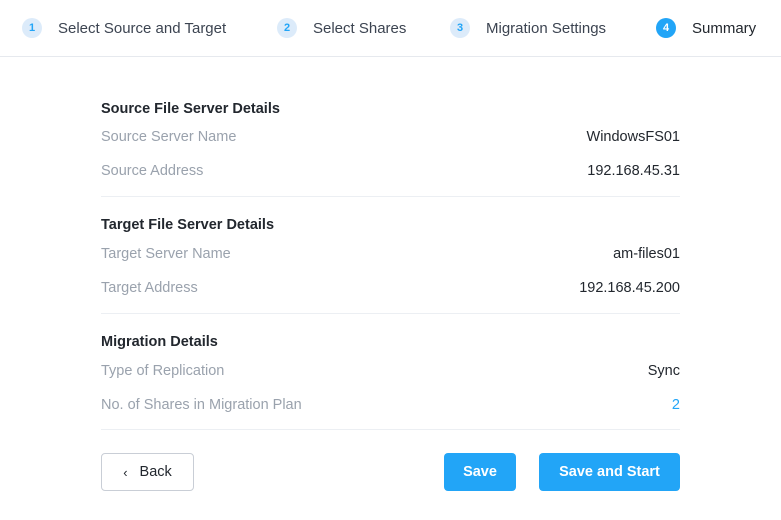  Describe the element at coordinates (163, 371) in the screenshot. I see `detail-label: Type of Replication` at that location.